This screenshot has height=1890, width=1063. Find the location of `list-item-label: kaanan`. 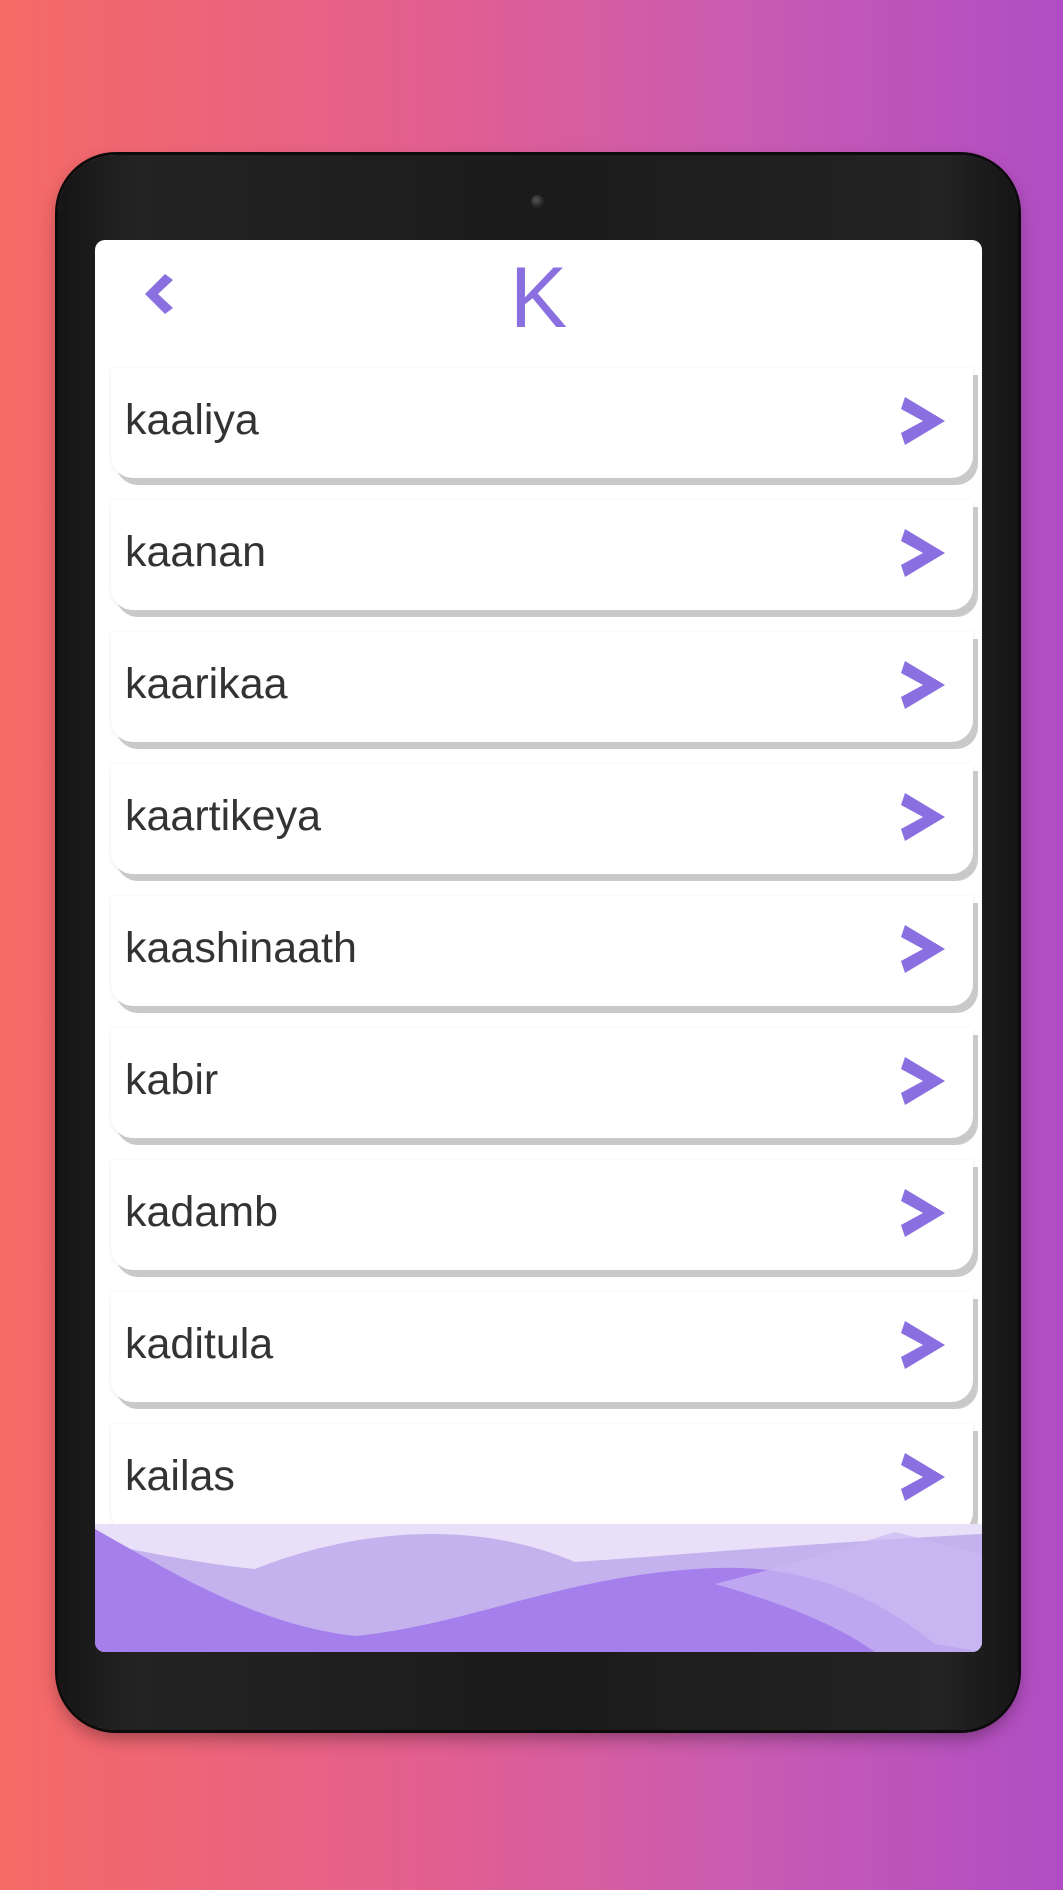

list-item-label: kaanan is located at coordinates (196, 552).